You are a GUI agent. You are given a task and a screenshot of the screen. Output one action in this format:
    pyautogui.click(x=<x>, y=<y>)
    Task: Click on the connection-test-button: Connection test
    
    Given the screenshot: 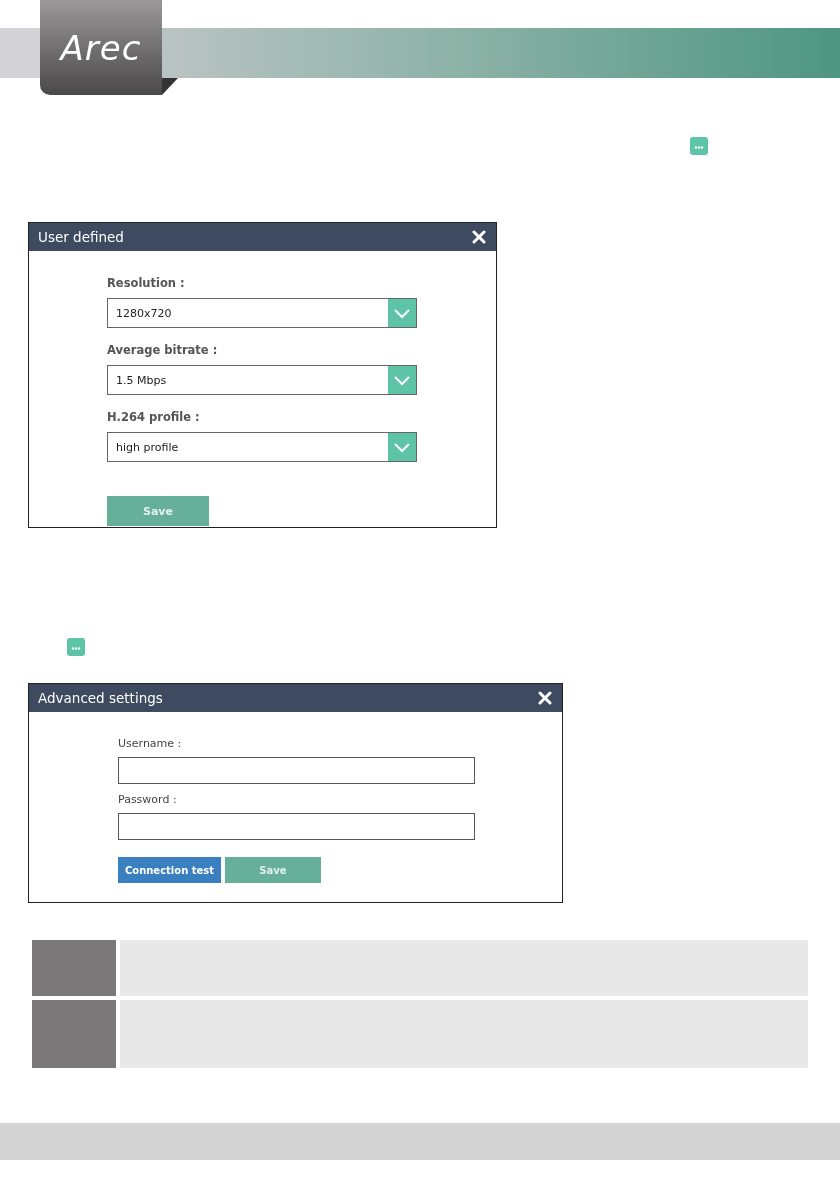 What is the action you would take?
    pyautogui.click(x=169, y=870)
    